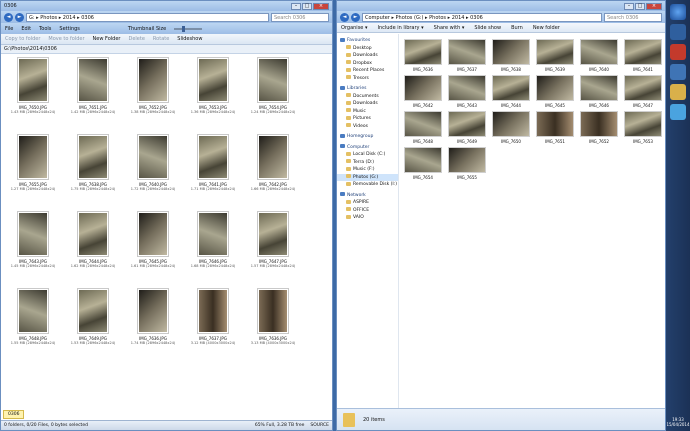 This screenshot has width=690, height=431. I want to click on new-folder-button: New folder, so click(546, 28).